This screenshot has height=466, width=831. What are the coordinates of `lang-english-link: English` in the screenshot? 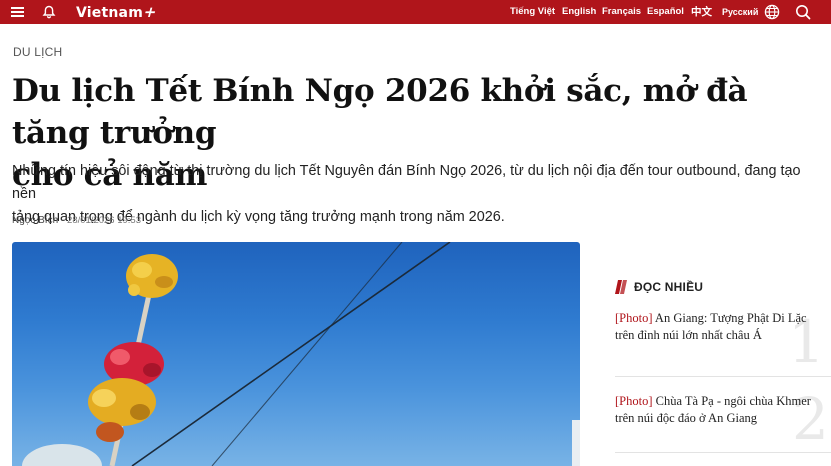 It's located at (579, 12).